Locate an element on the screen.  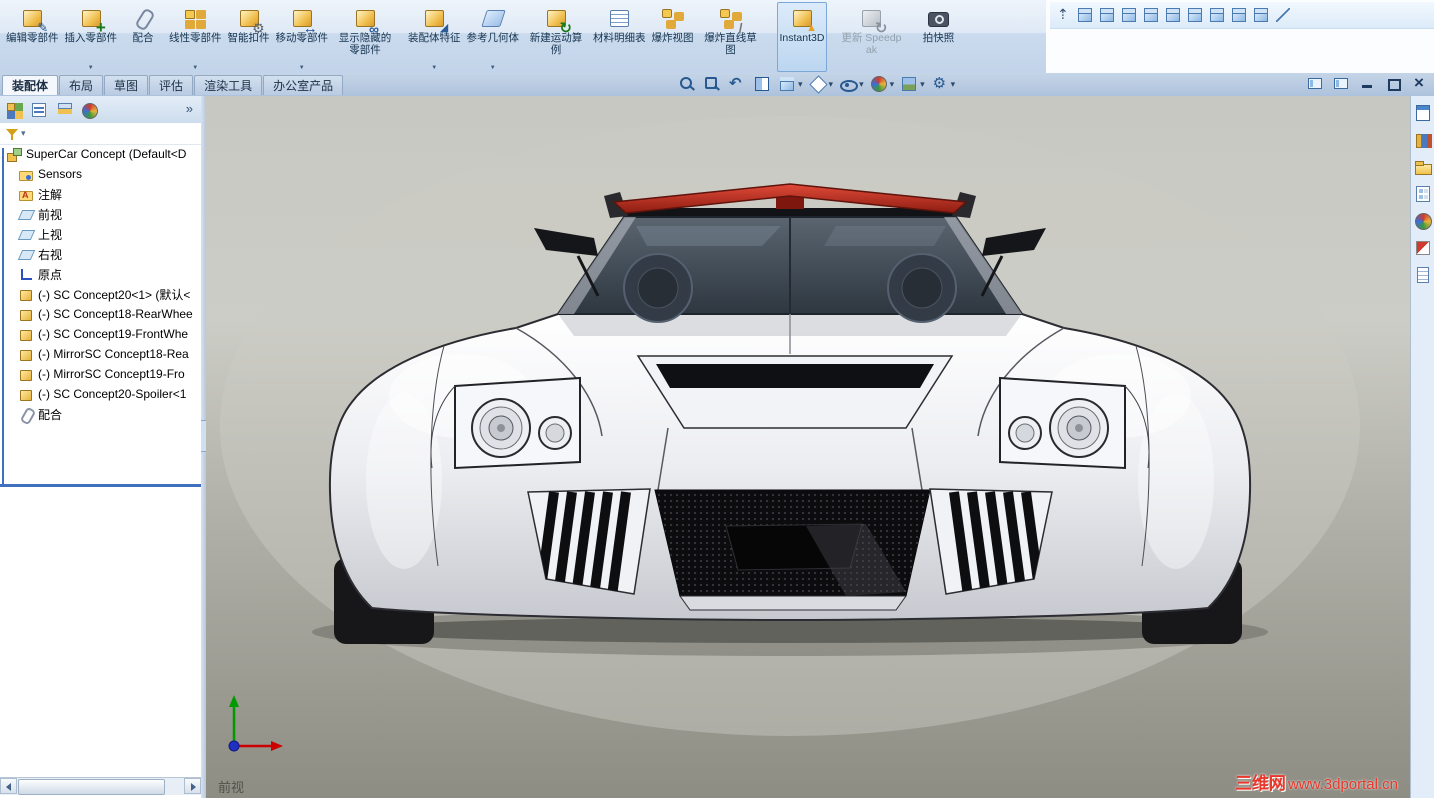
ribbon-button: 插入零部件 is located at coordinates (91, 37).